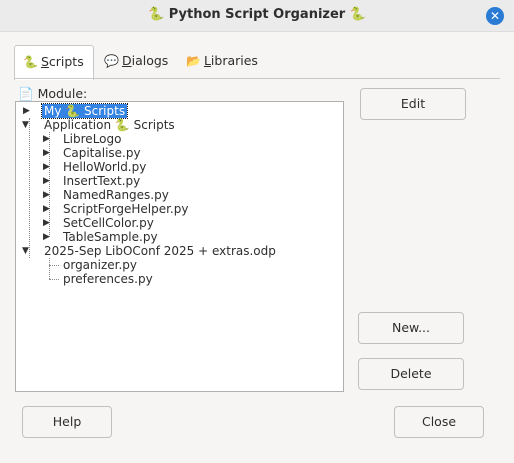 This screenshot has height=463, width=514. Describe the element at coordinates (92, 139) in the screenshot. I see `tree-item: LibreLogo` at that location.